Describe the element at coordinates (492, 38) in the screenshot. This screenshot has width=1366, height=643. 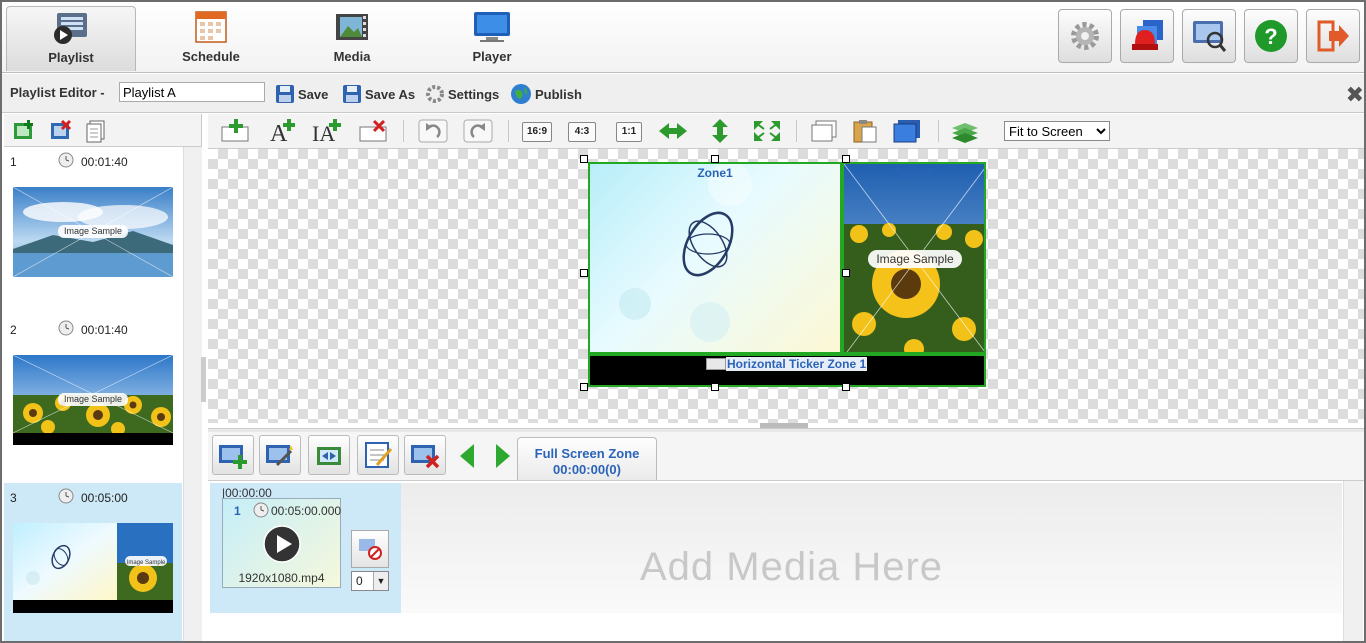
I see `tab-player: Player` at that location.